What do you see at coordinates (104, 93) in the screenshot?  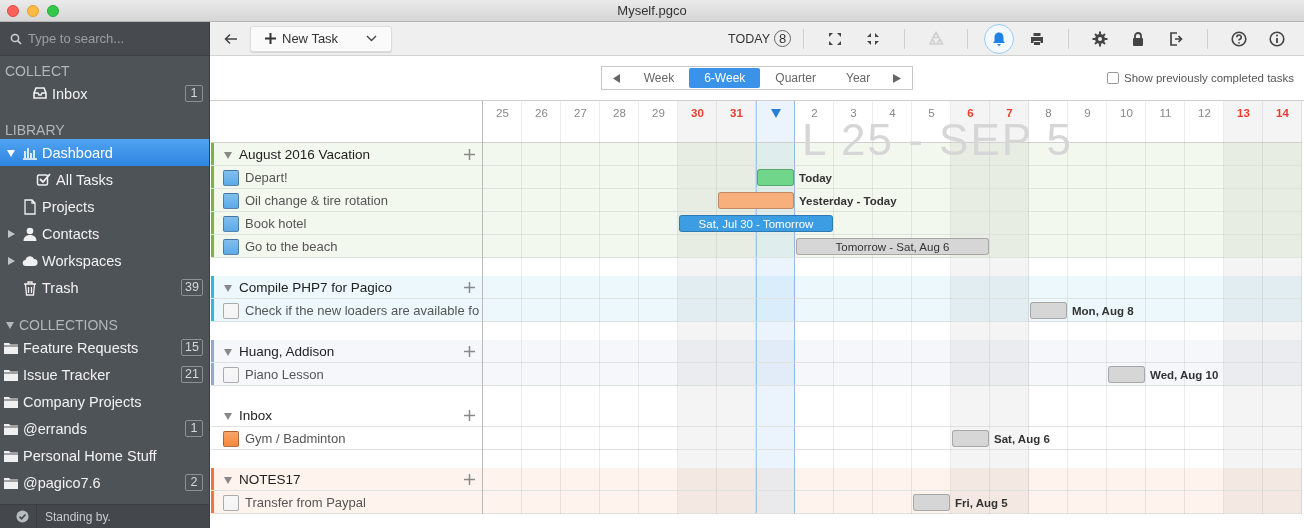 I see `sidebar-item: Inbox 1` at bounding box center [104, 93].